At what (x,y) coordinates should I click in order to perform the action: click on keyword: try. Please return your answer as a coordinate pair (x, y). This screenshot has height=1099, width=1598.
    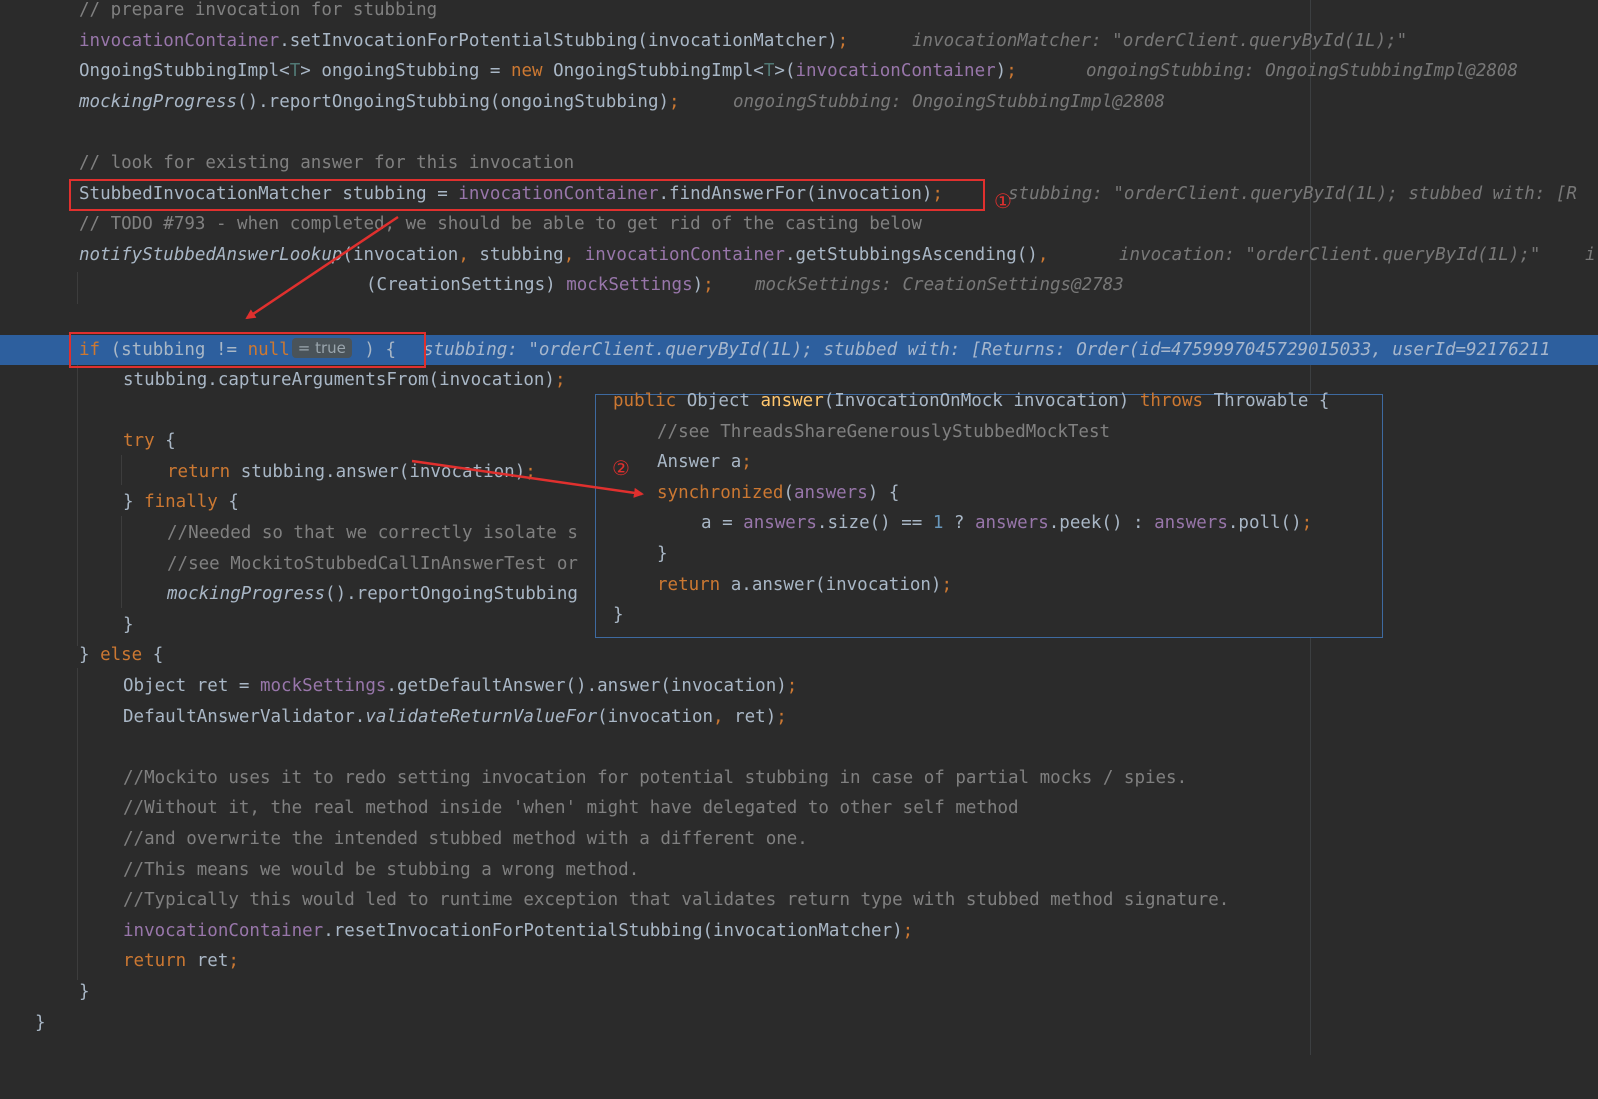
    Looking at the image, I should click on (139, 441).